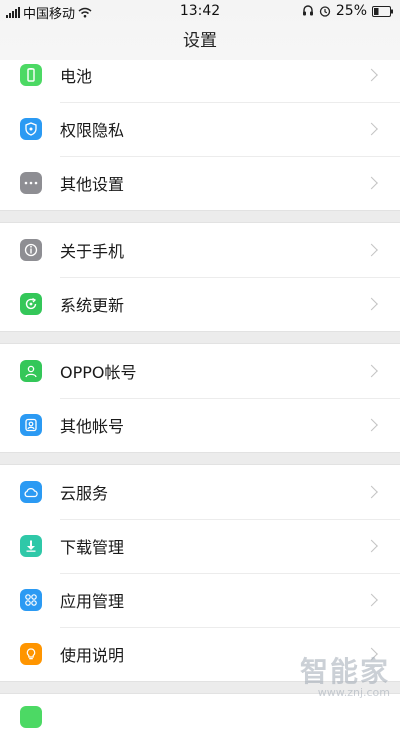 This screenshot has width=400, height=734. I want to click on setting-label: 关于手机, so click(92, 251).